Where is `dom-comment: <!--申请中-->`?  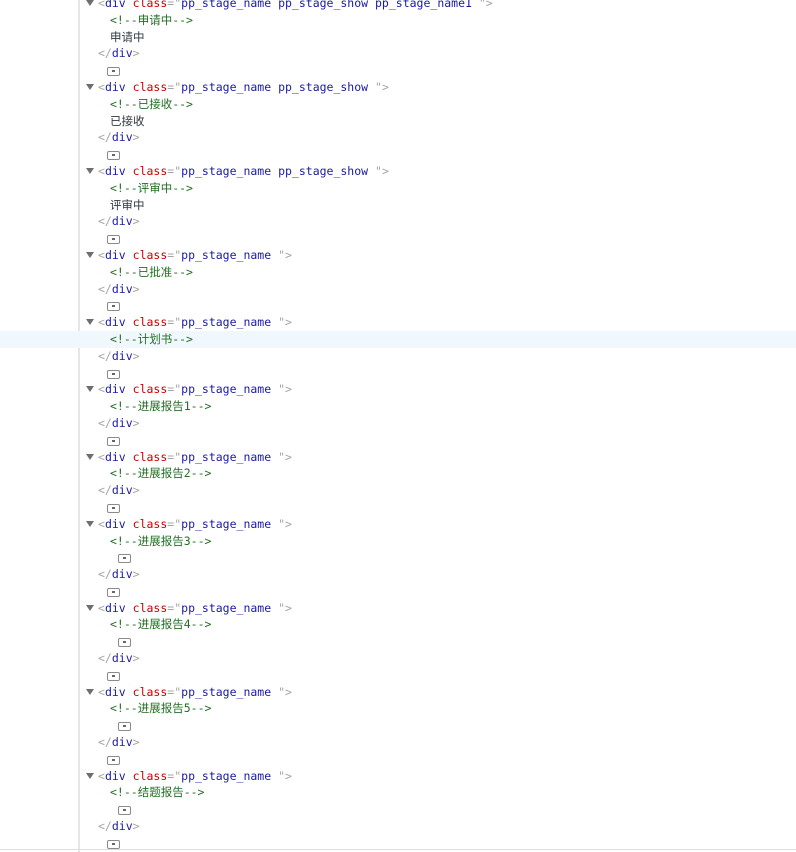 dom-comment: <!--申请中--> is located at coordinates (398, 20).